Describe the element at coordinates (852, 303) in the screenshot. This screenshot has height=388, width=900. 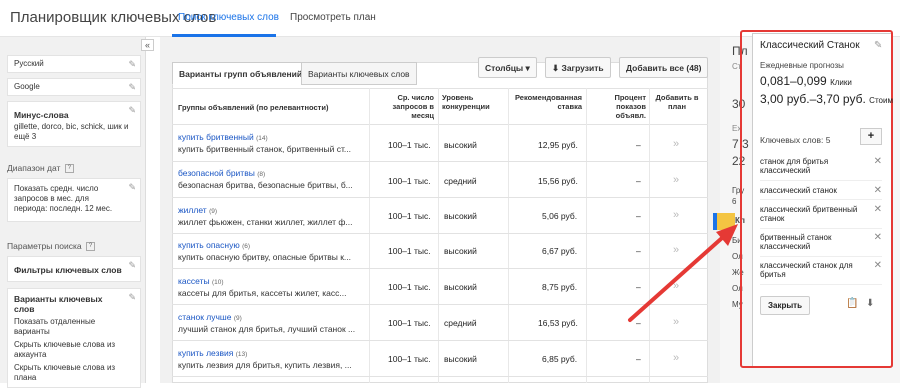
I see `clipboard-icon: 📋` at that location.